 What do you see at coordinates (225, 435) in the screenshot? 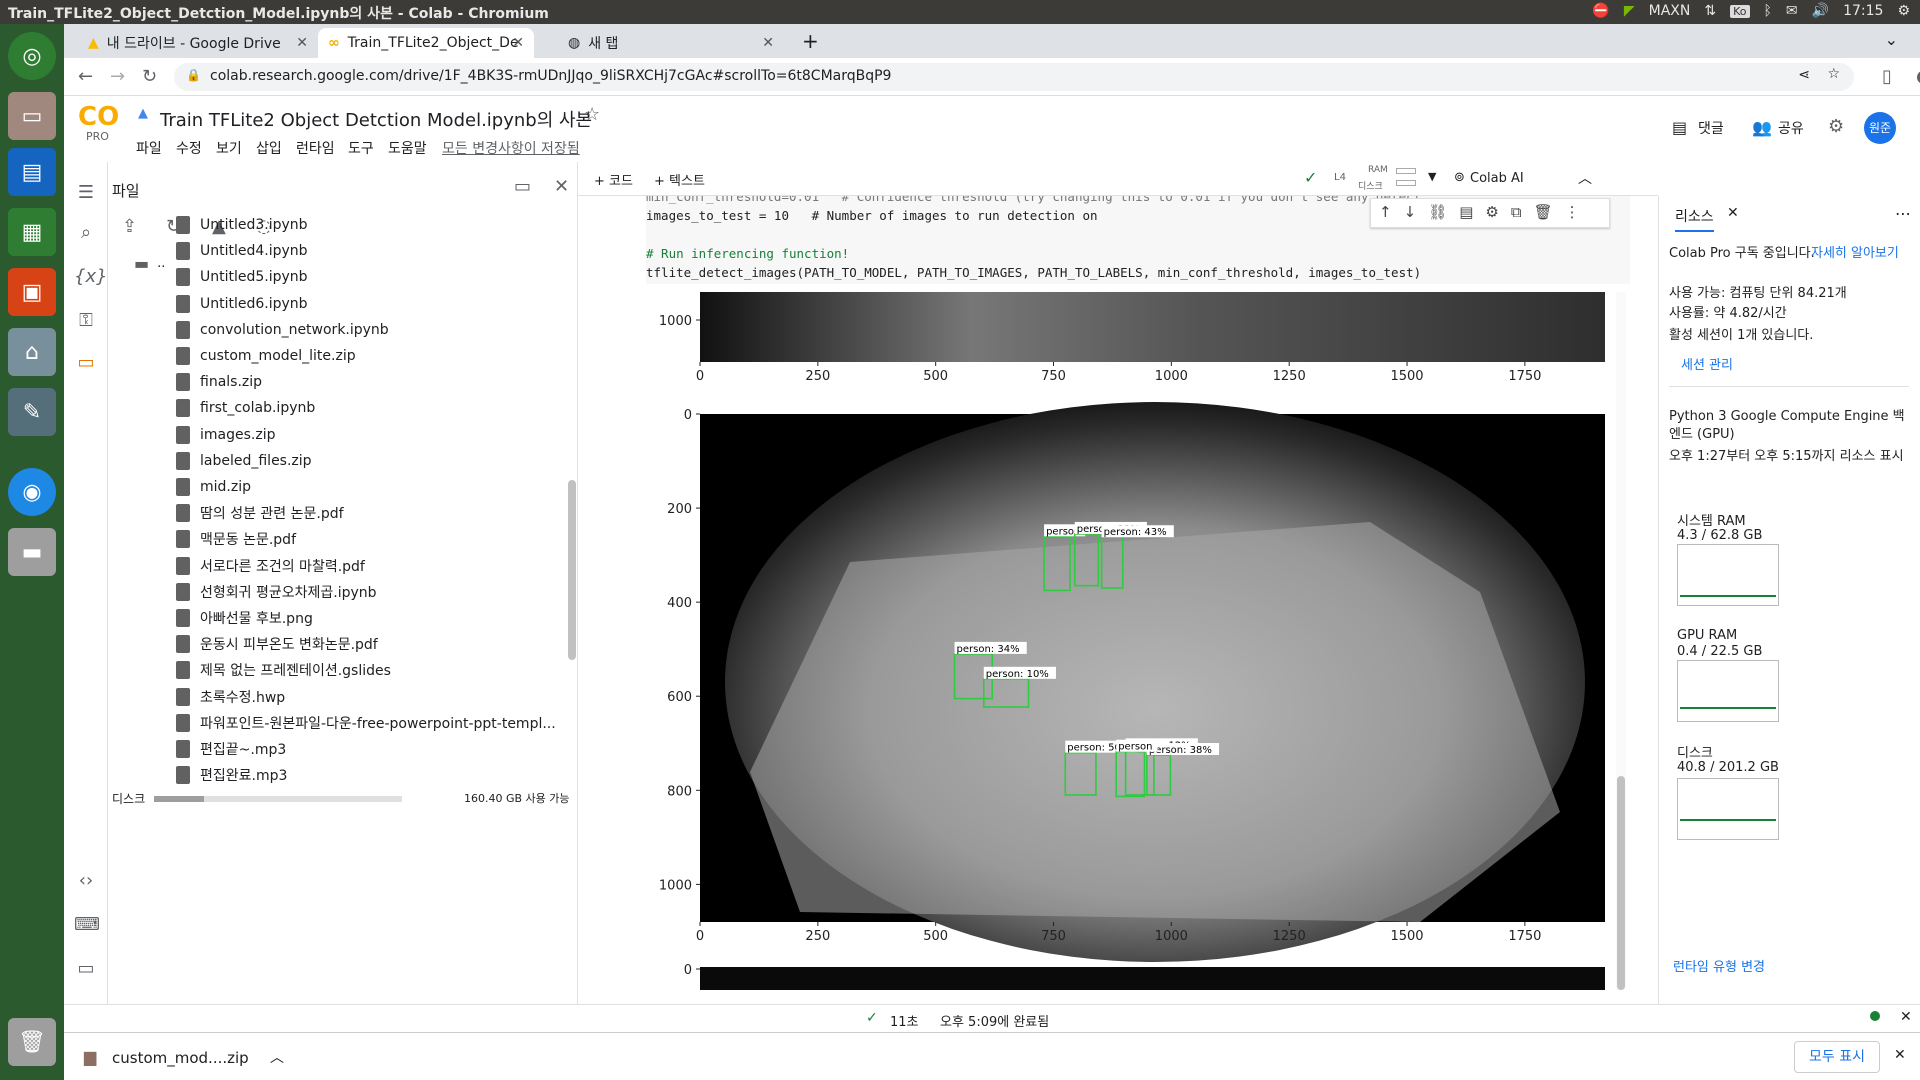
I see `file-list-item: images.zip` at bounding box center [225, 435].